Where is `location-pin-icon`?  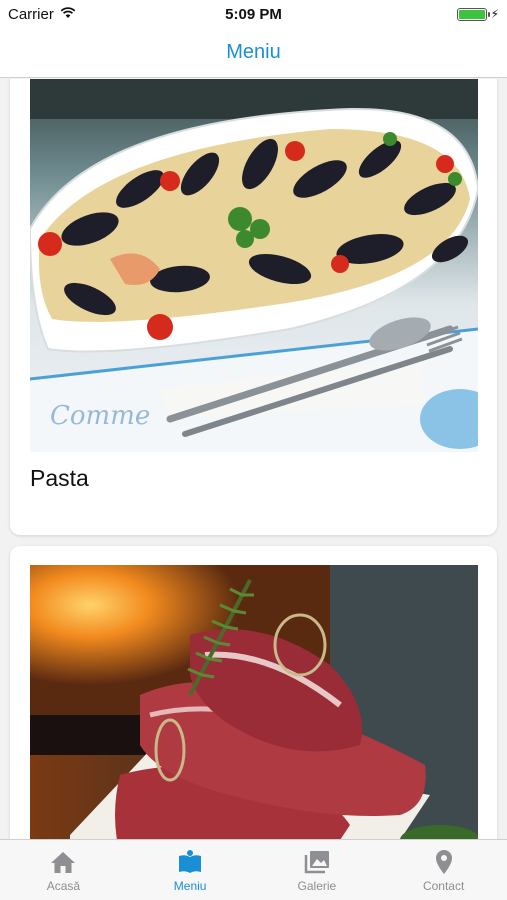
location-pin-icon is located at coordinates (443, 862).